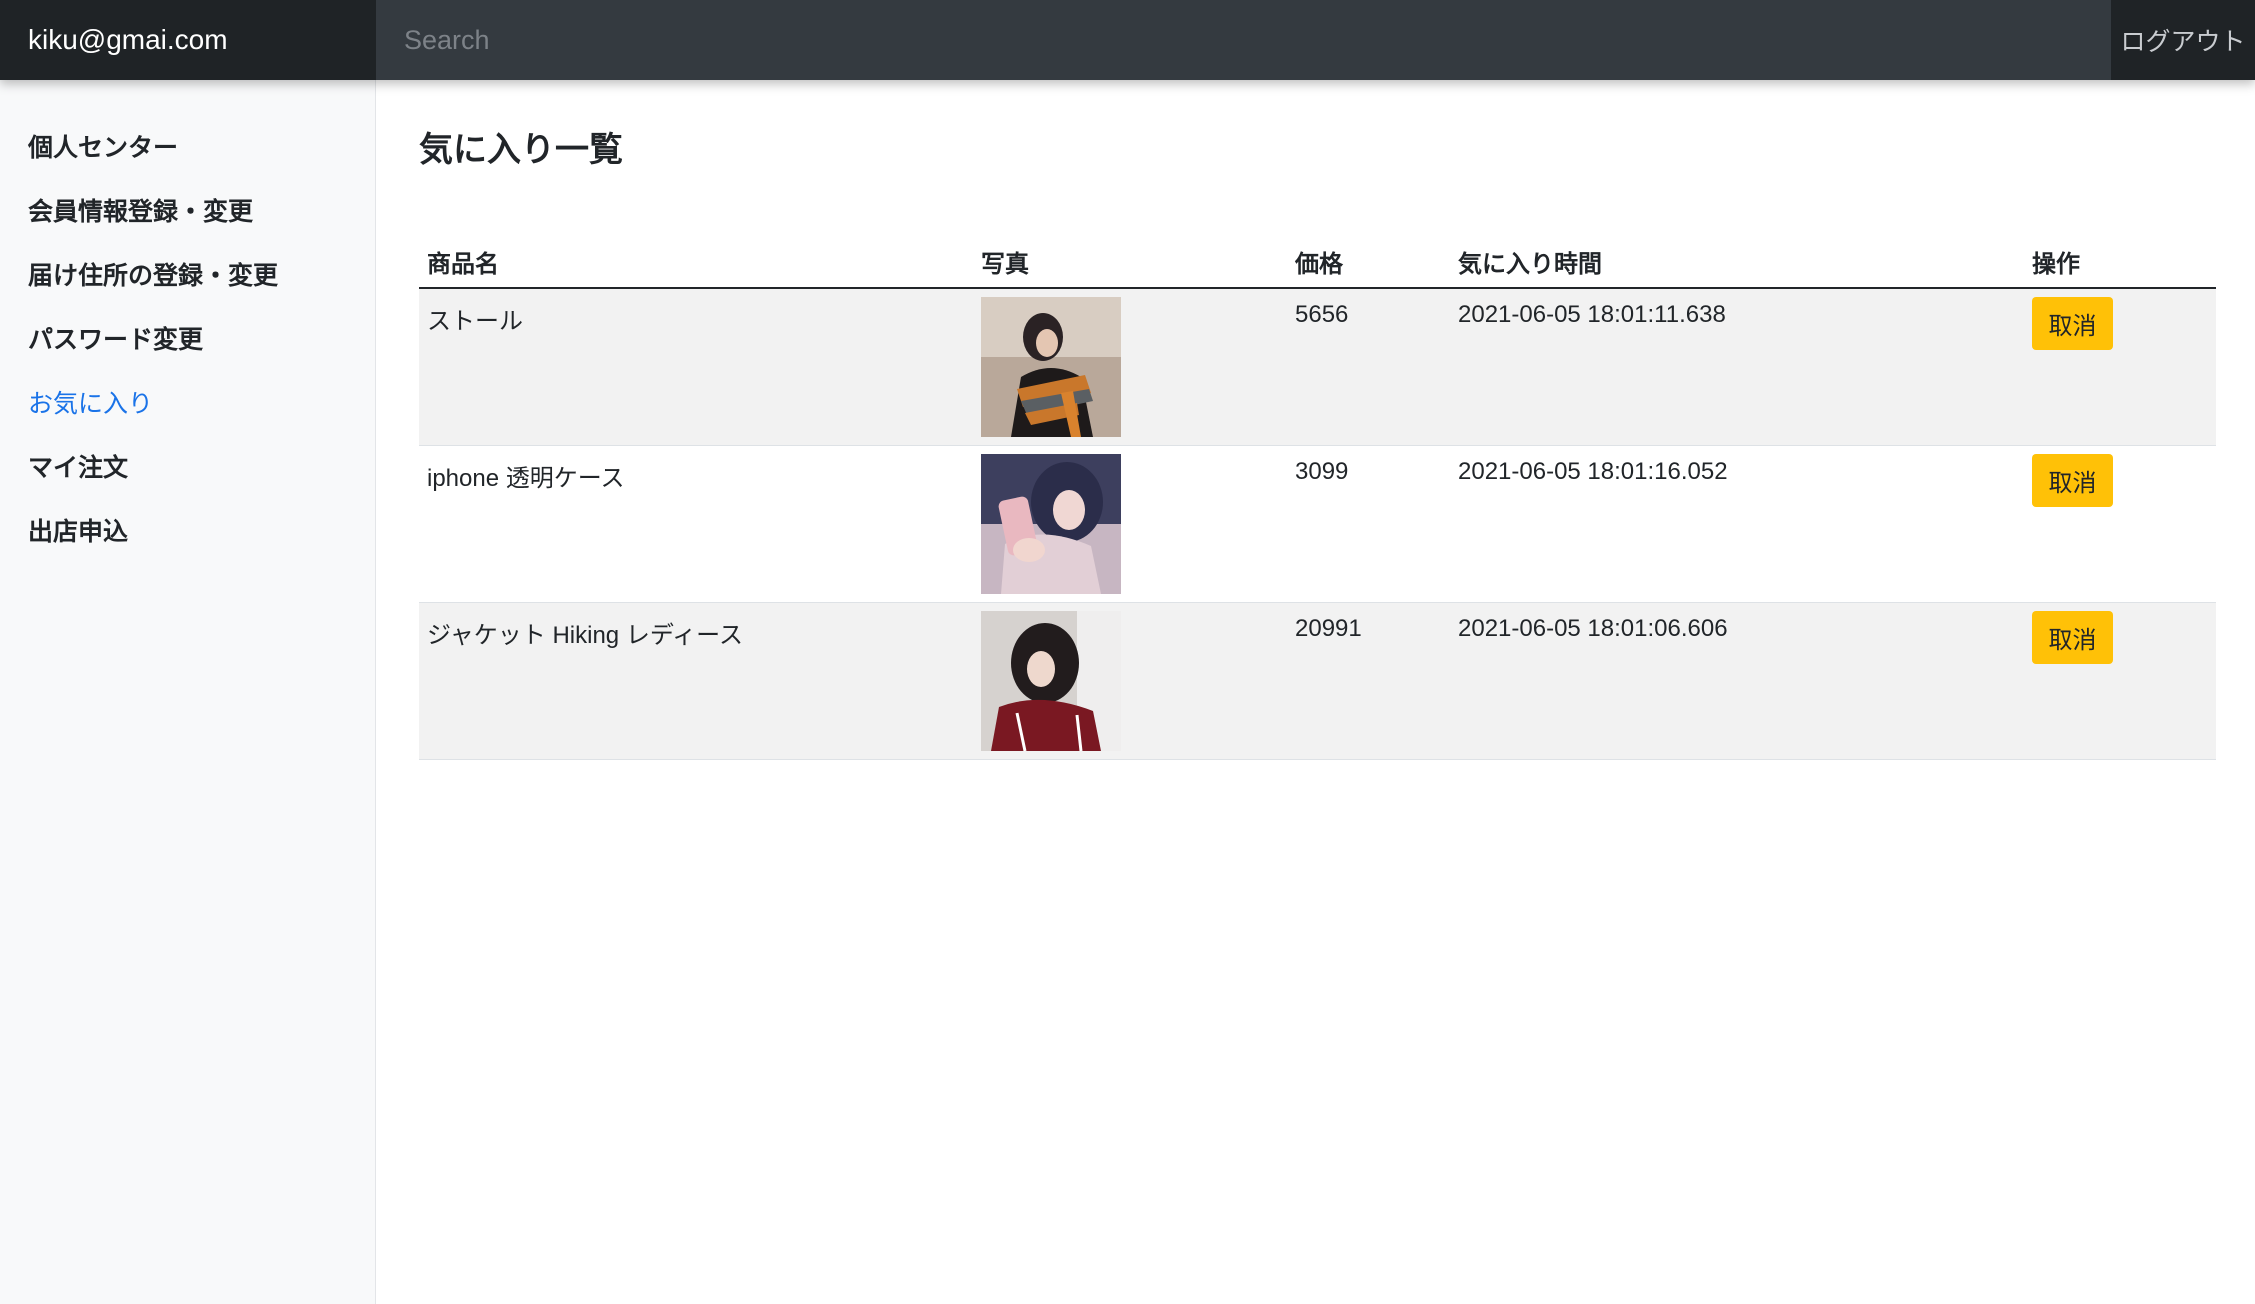 The height and width of the screenshot is (1304, 2255). I want to click on search-container, so click(1243, 40).